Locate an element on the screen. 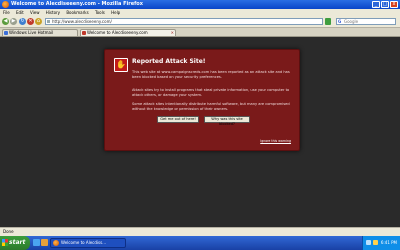  google-search-icon: G is located at coordinates (340, 21).